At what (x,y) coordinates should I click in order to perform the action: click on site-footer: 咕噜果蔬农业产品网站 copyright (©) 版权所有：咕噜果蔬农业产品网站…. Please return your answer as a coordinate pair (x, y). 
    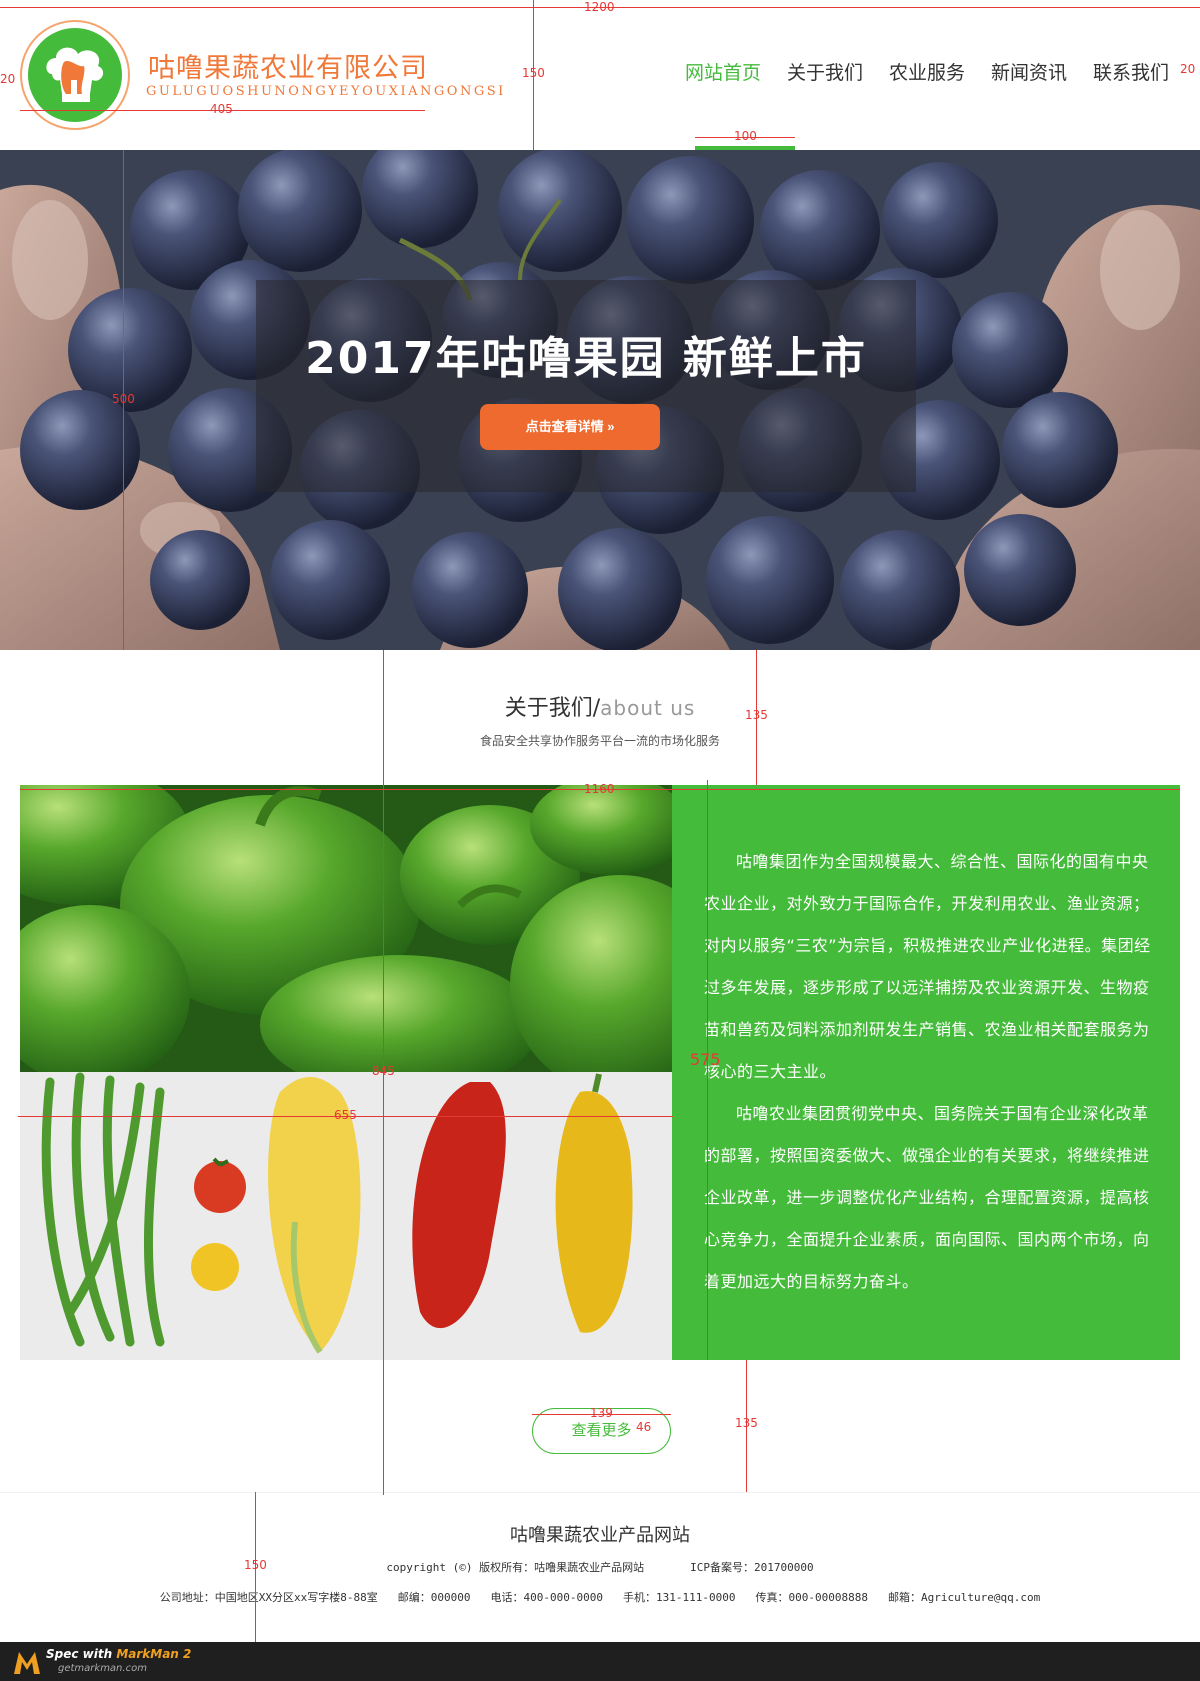
    Looking at the image, I should click on (600, 1567).